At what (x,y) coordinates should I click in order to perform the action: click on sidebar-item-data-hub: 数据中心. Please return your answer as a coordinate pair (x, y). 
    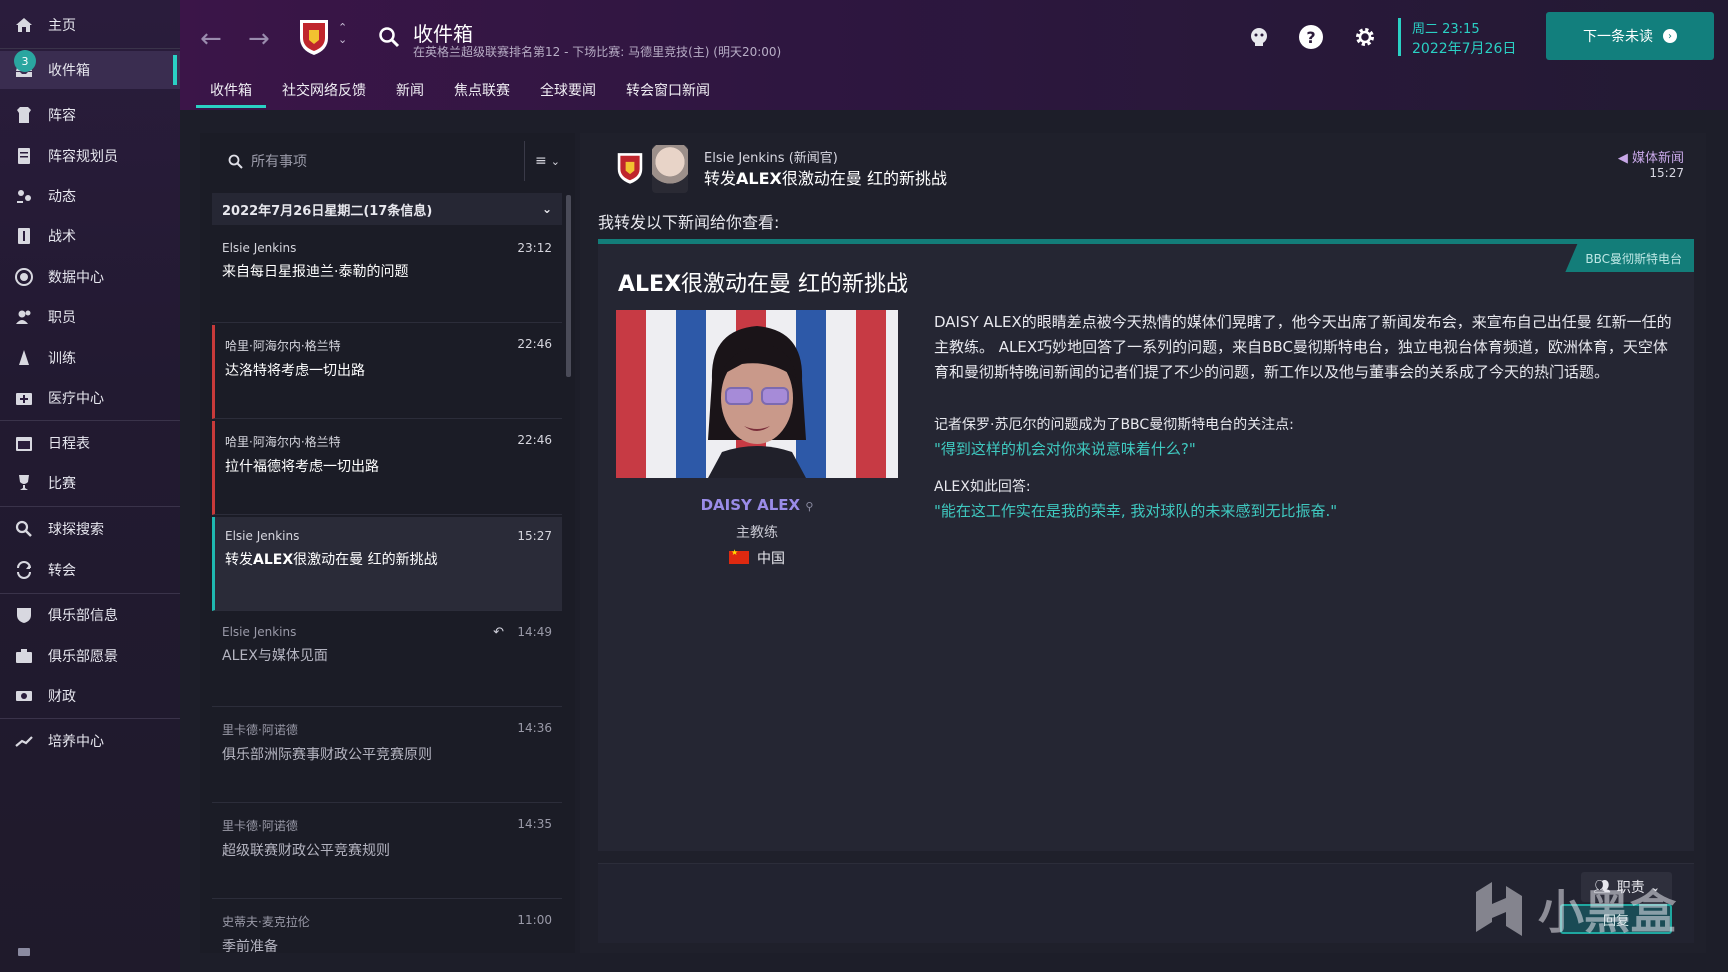
    Looking at the image, I should click on (90, 277).